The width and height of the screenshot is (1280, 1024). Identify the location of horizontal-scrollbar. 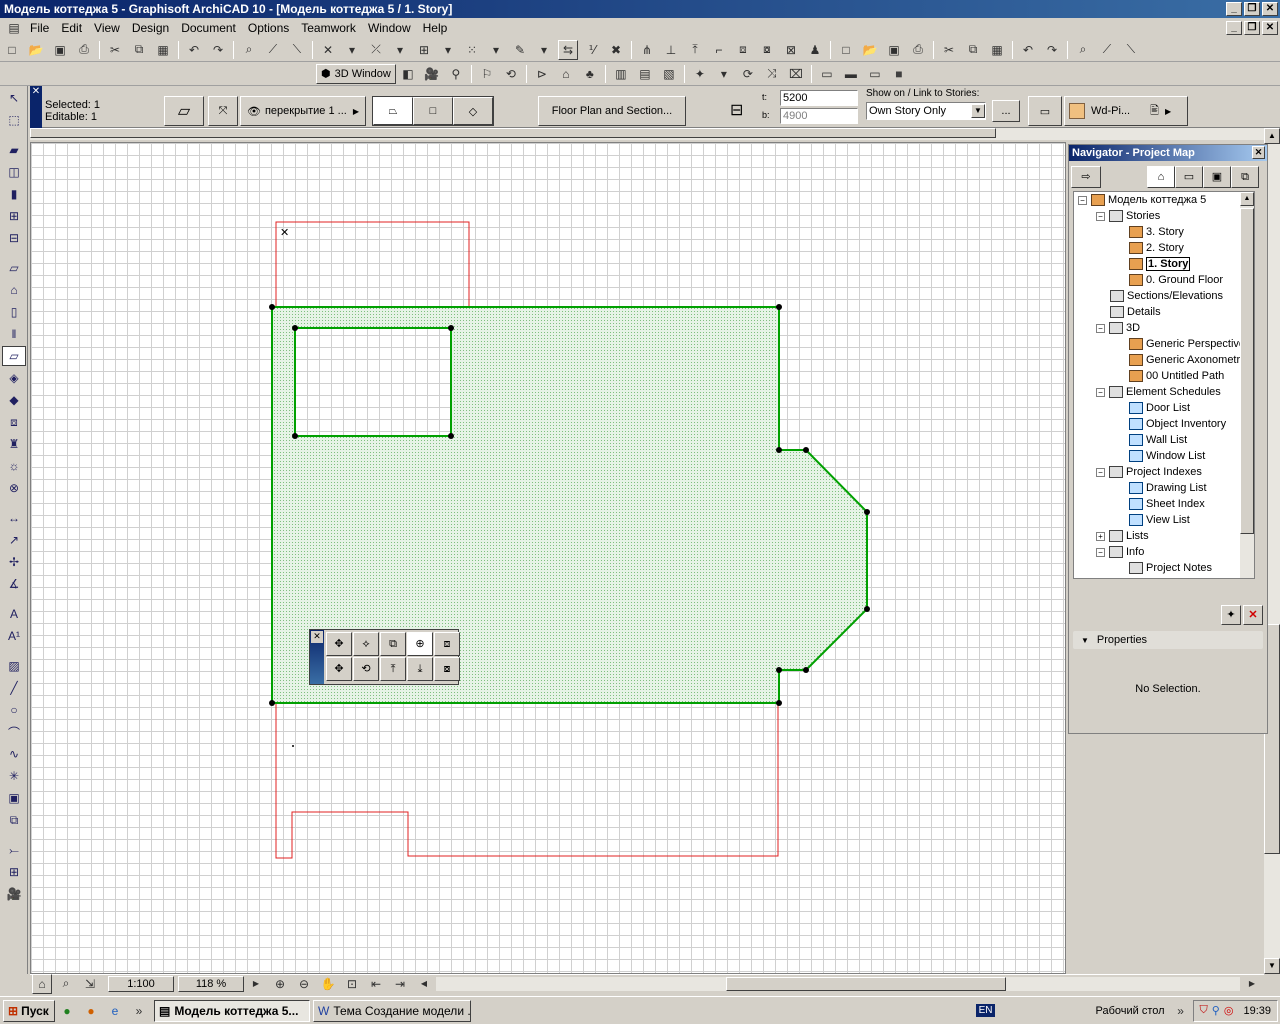
(838, 983).